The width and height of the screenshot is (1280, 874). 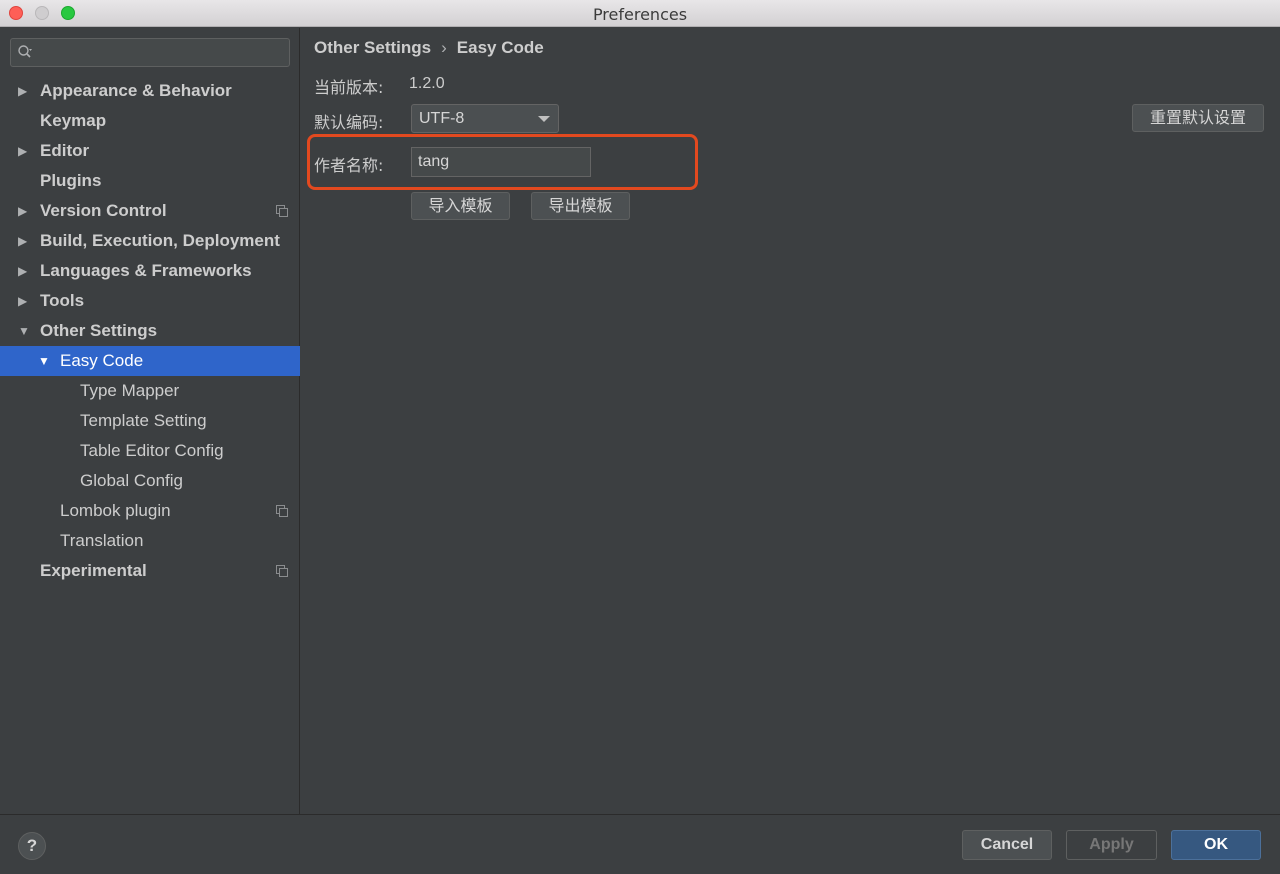 What do you see at coordinates (146, 270) in the screenshot?
I see `sidebar-item-label: Languages & Frameworks` at bounding box center [146, 270].